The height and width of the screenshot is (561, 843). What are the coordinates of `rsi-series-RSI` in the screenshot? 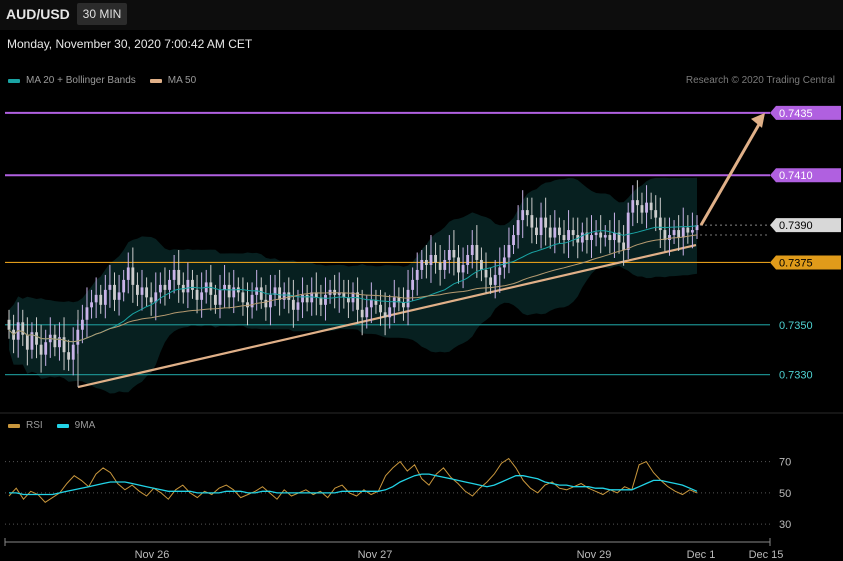 It's located at (353, 480).